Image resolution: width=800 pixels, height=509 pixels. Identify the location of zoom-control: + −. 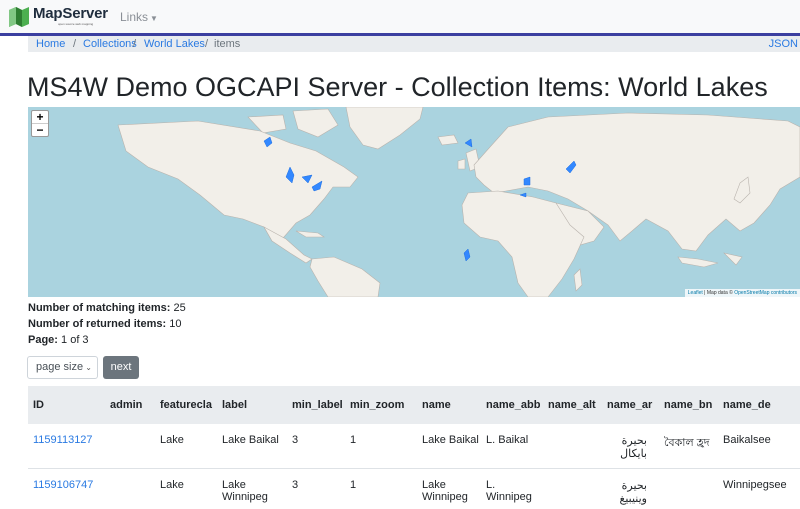
(40, 123).